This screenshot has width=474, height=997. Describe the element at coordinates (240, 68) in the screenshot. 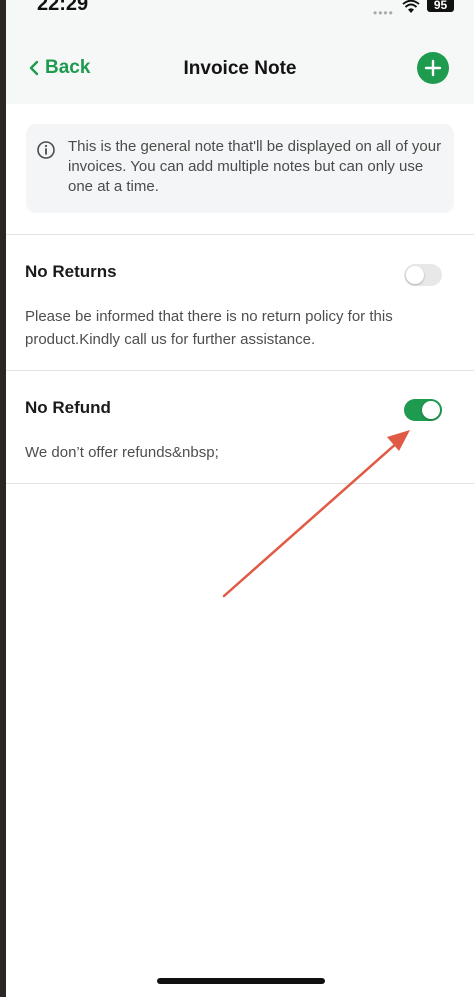

I see `page-title: Invoice Note` at that location.